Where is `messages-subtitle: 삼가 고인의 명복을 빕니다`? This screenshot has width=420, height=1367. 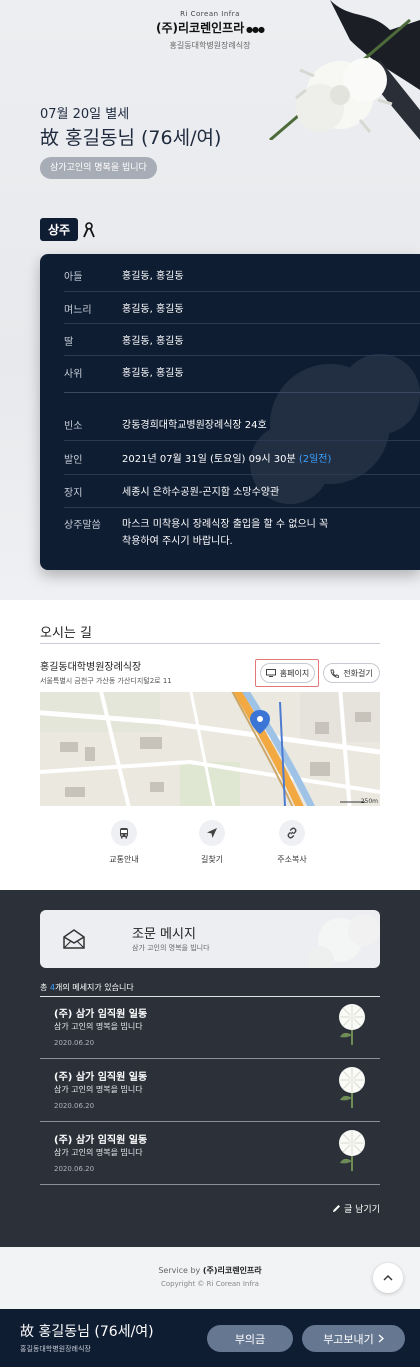
messages-subtitle: 삼가 고인의 명복을 빕니다 is located at coordinates (171, 948).